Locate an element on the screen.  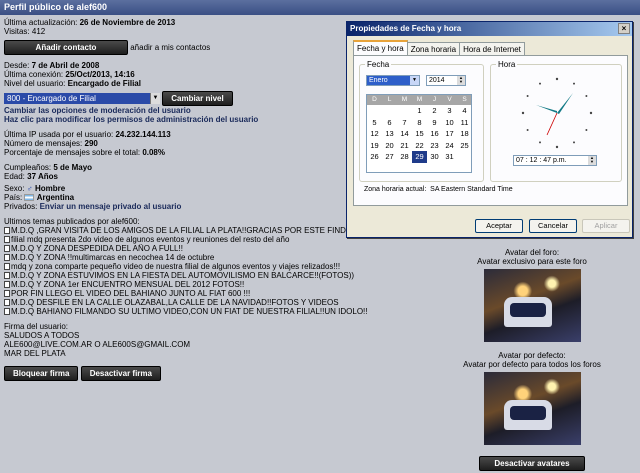
calendar-day: 2 is located at coordinates (434, 111).